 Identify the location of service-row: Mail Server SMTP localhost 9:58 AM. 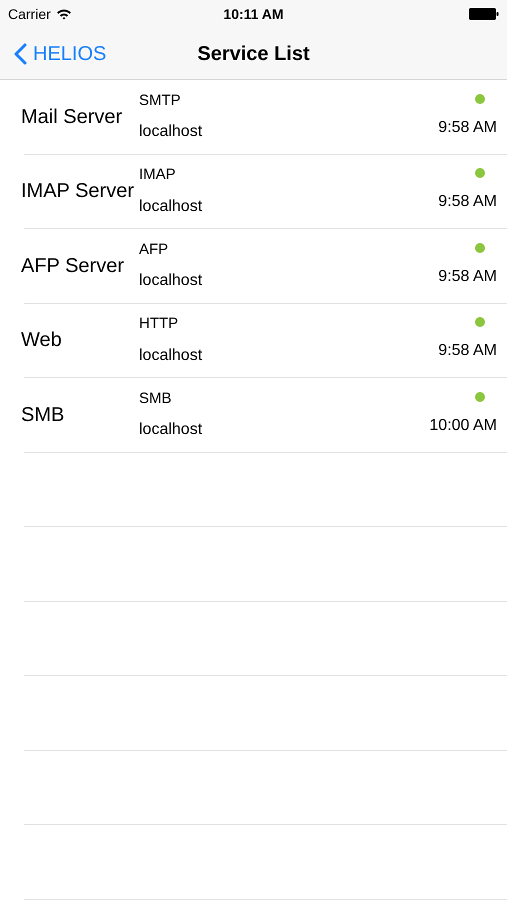
(265, 117).